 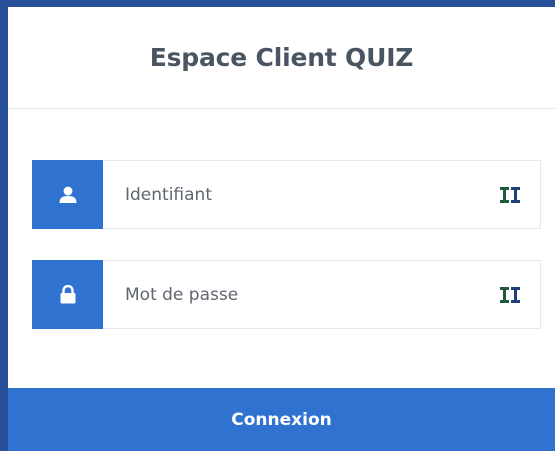 What do you see at coordinates (291, 294) in the screenshot?
I see `password-input` at bounding box center [291, 294].